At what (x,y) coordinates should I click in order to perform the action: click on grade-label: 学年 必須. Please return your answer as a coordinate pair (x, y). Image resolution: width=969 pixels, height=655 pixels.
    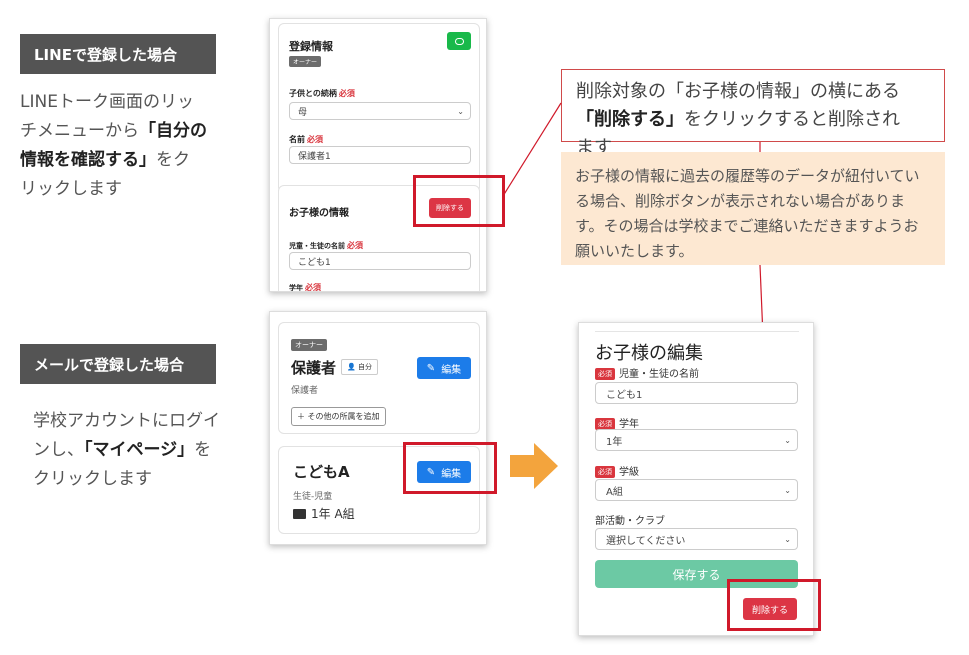
    Looking at the image, I should click on (305, 287).